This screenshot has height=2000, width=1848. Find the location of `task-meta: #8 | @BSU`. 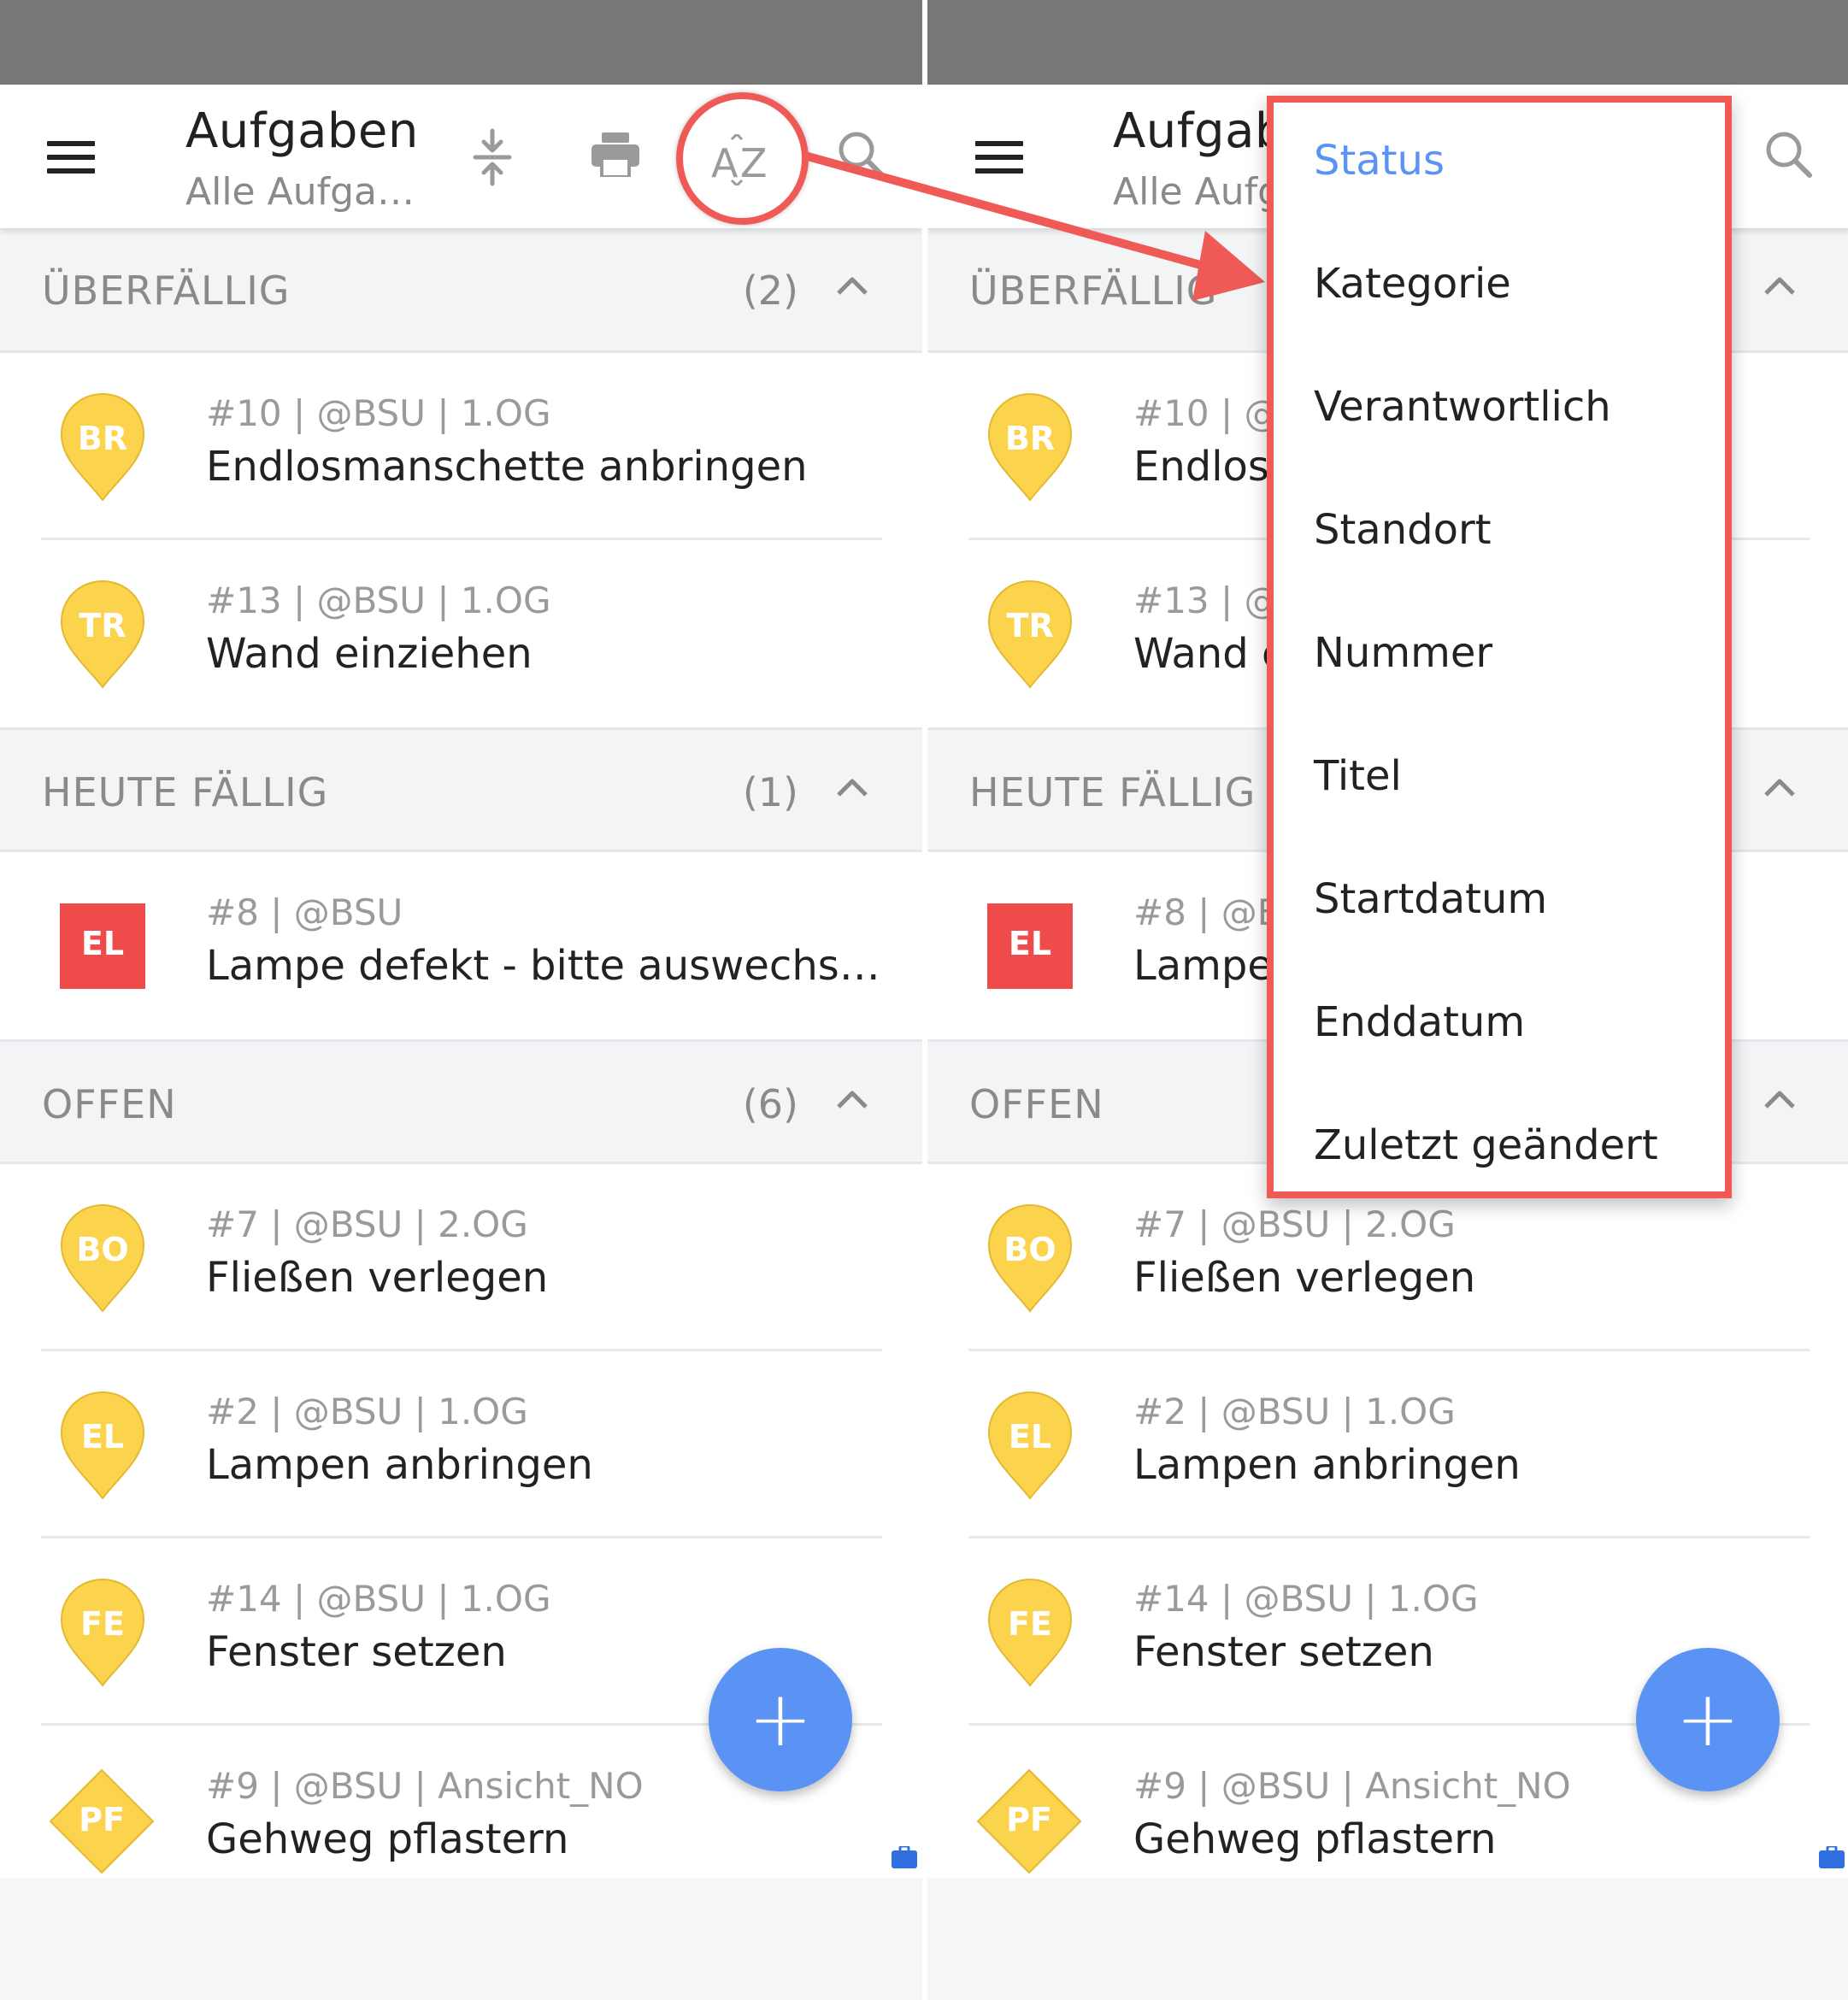

task-meta: #8 | @BSU is located at coordinates (304, 912).